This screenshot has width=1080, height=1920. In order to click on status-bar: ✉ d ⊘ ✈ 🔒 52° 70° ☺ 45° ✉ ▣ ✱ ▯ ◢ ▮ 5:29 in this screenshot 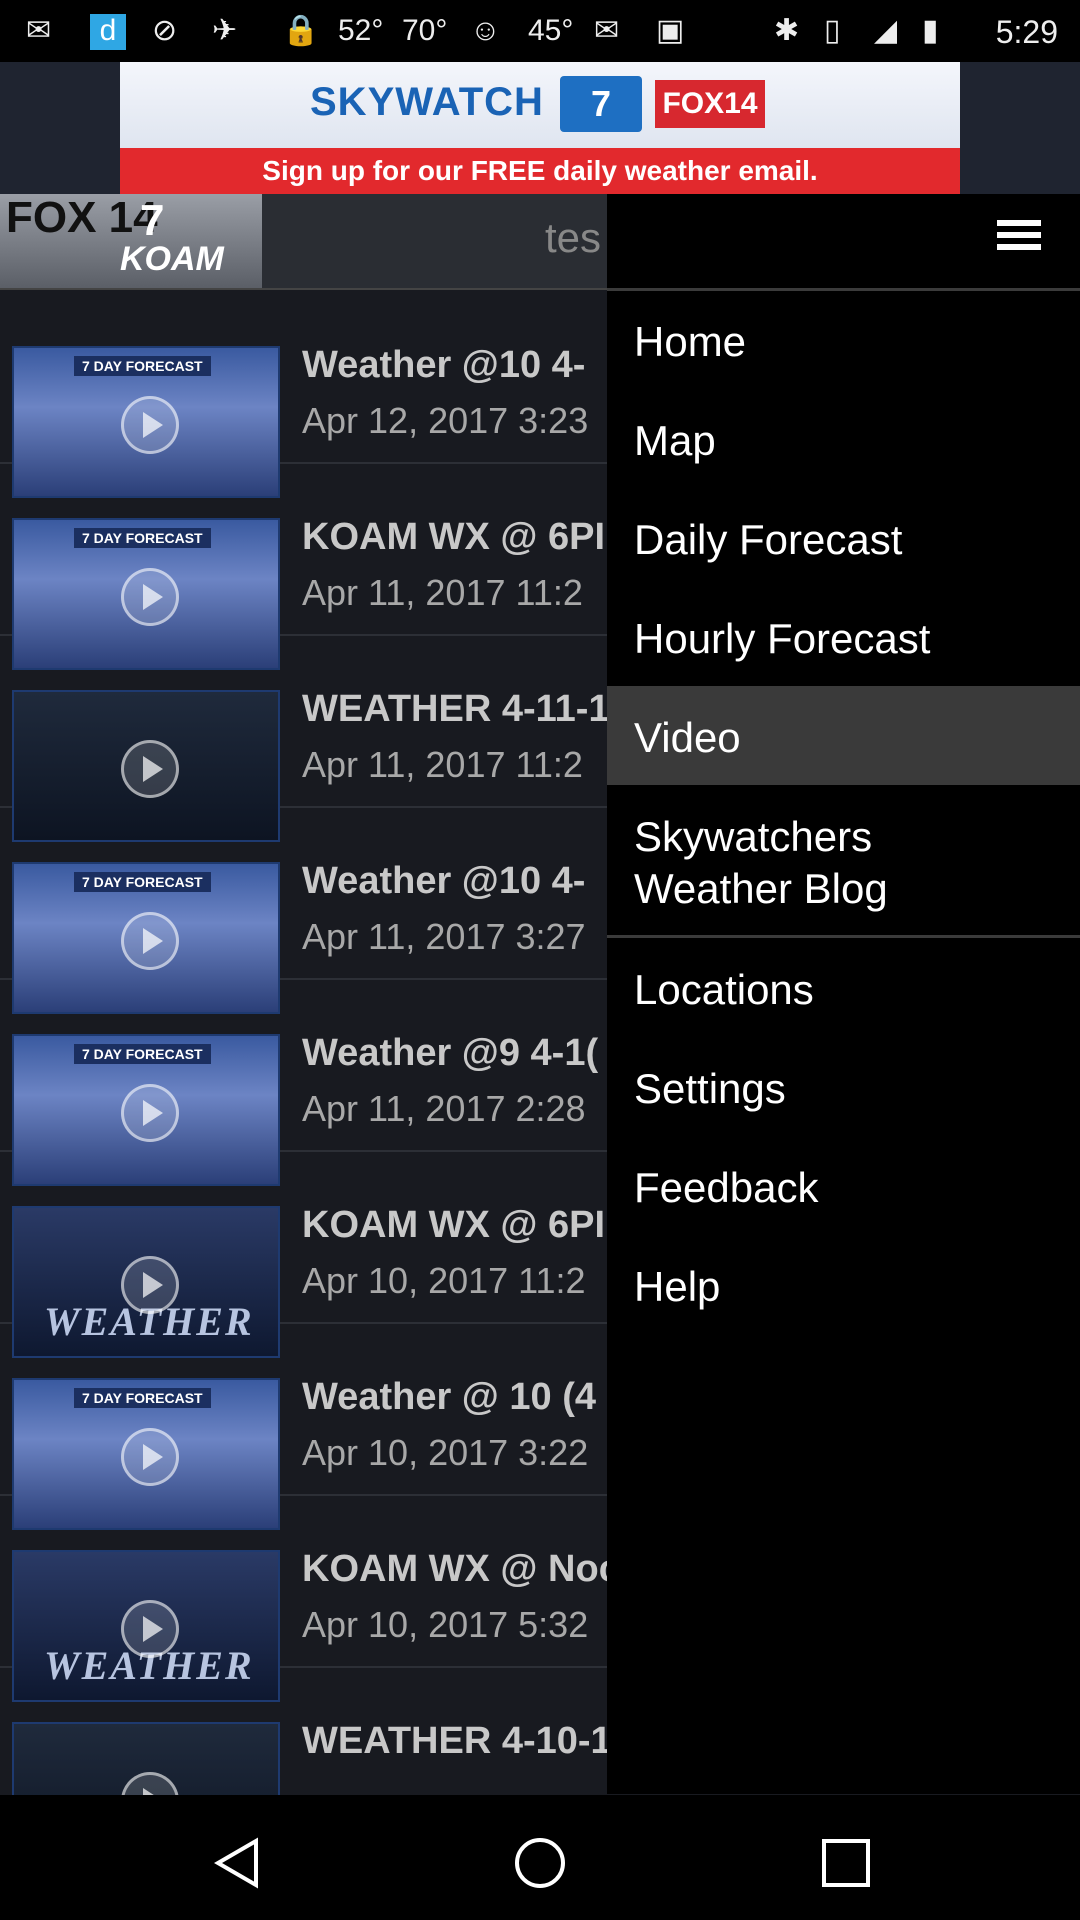, I will do `click(540, 31)`.